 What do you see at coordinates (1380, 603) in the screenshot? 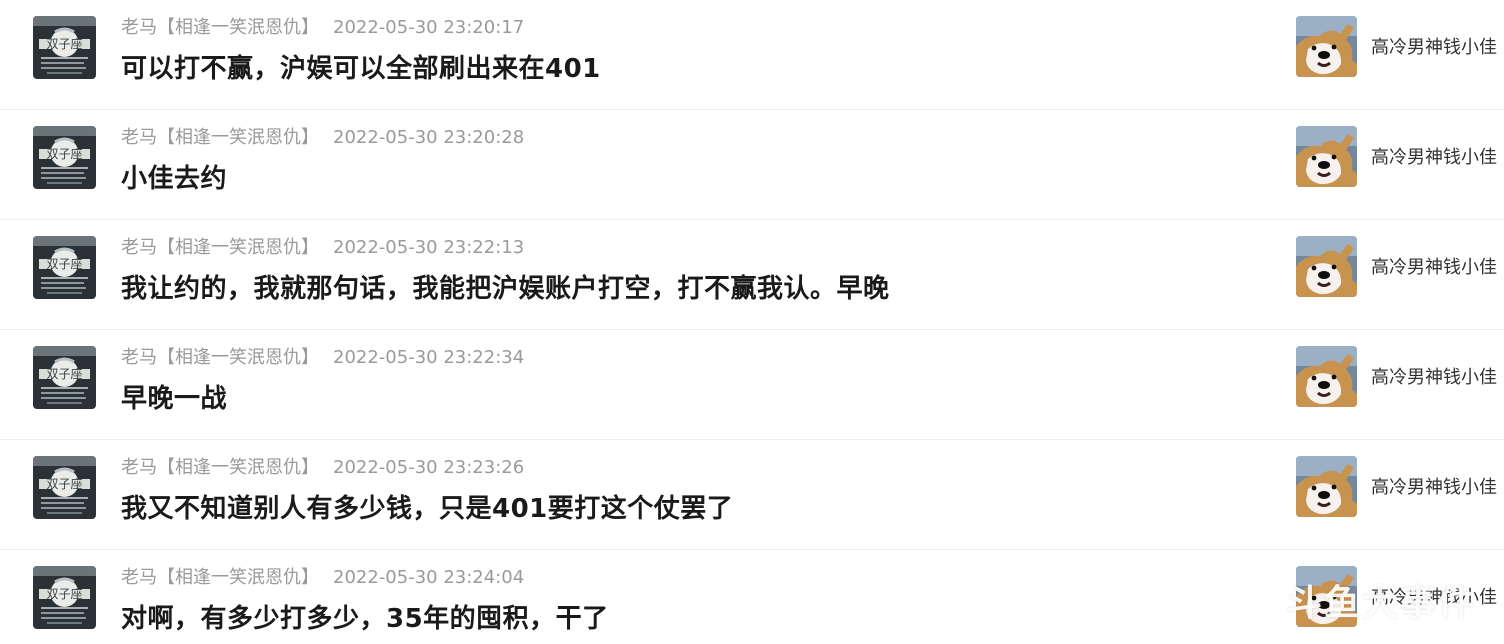
I see `watermark-logo: 斗鱼大事件` at bounding box center [1380, 603].